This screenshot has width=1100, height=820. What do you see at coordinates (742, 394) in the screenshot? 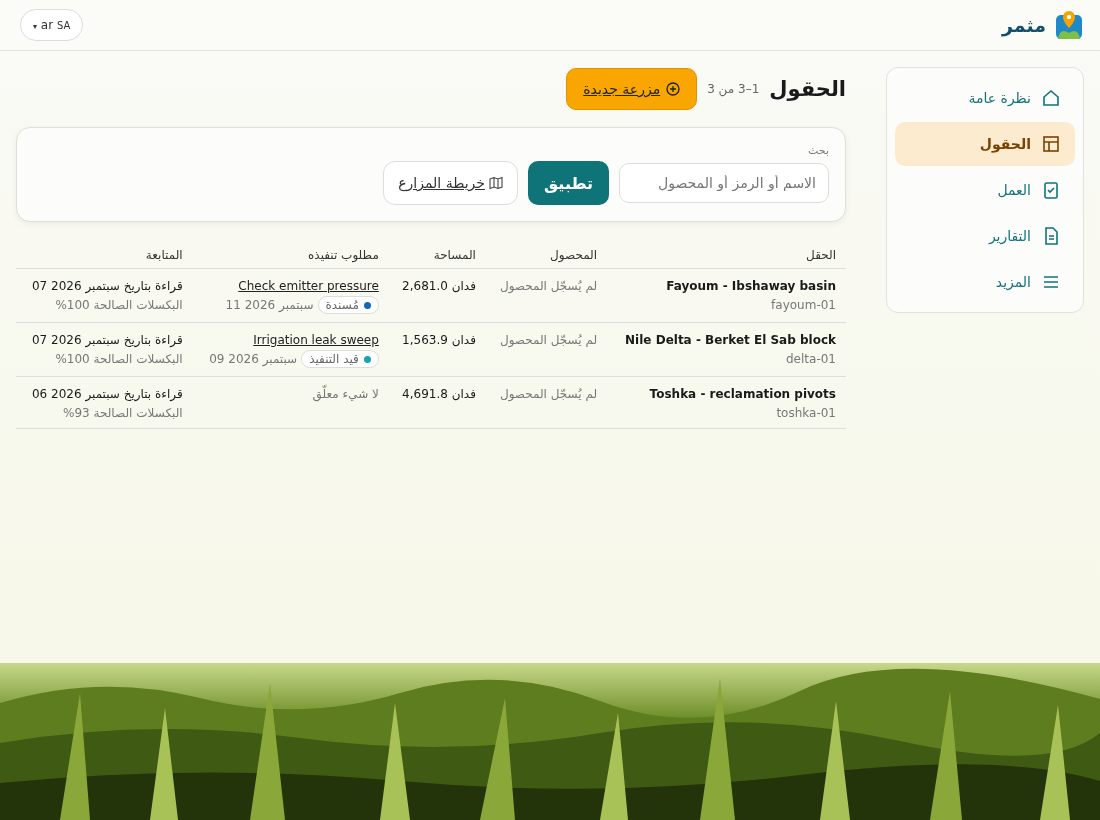
I see `field-name: Toshka - reclamation pivots` at bounding box center [742, 394].